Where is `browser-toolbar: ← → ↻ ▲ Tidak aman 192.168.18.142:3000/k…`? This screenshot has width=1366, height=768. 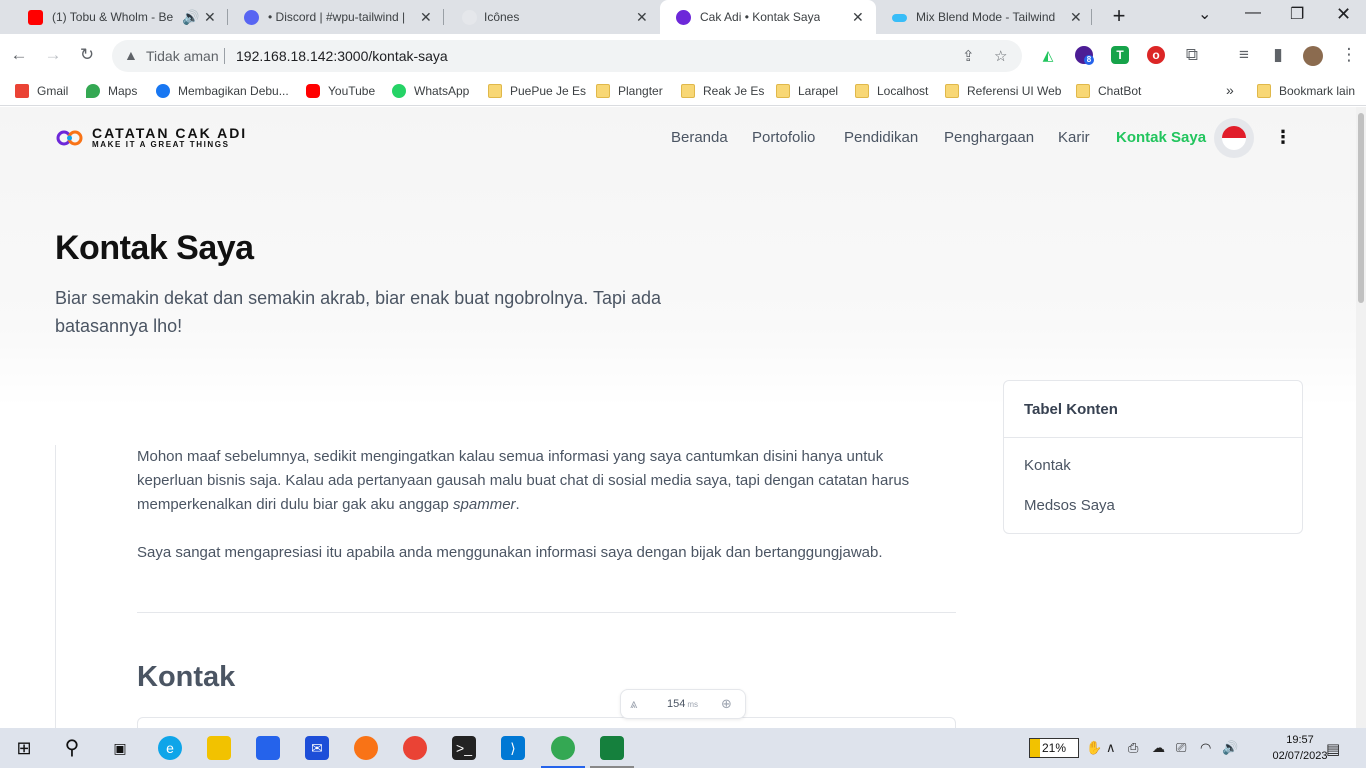
browser-toolbar: ← → ↻ ▲ Tidak aman 192.168.18.142:3000/k… is located at coordinates (683, 56).